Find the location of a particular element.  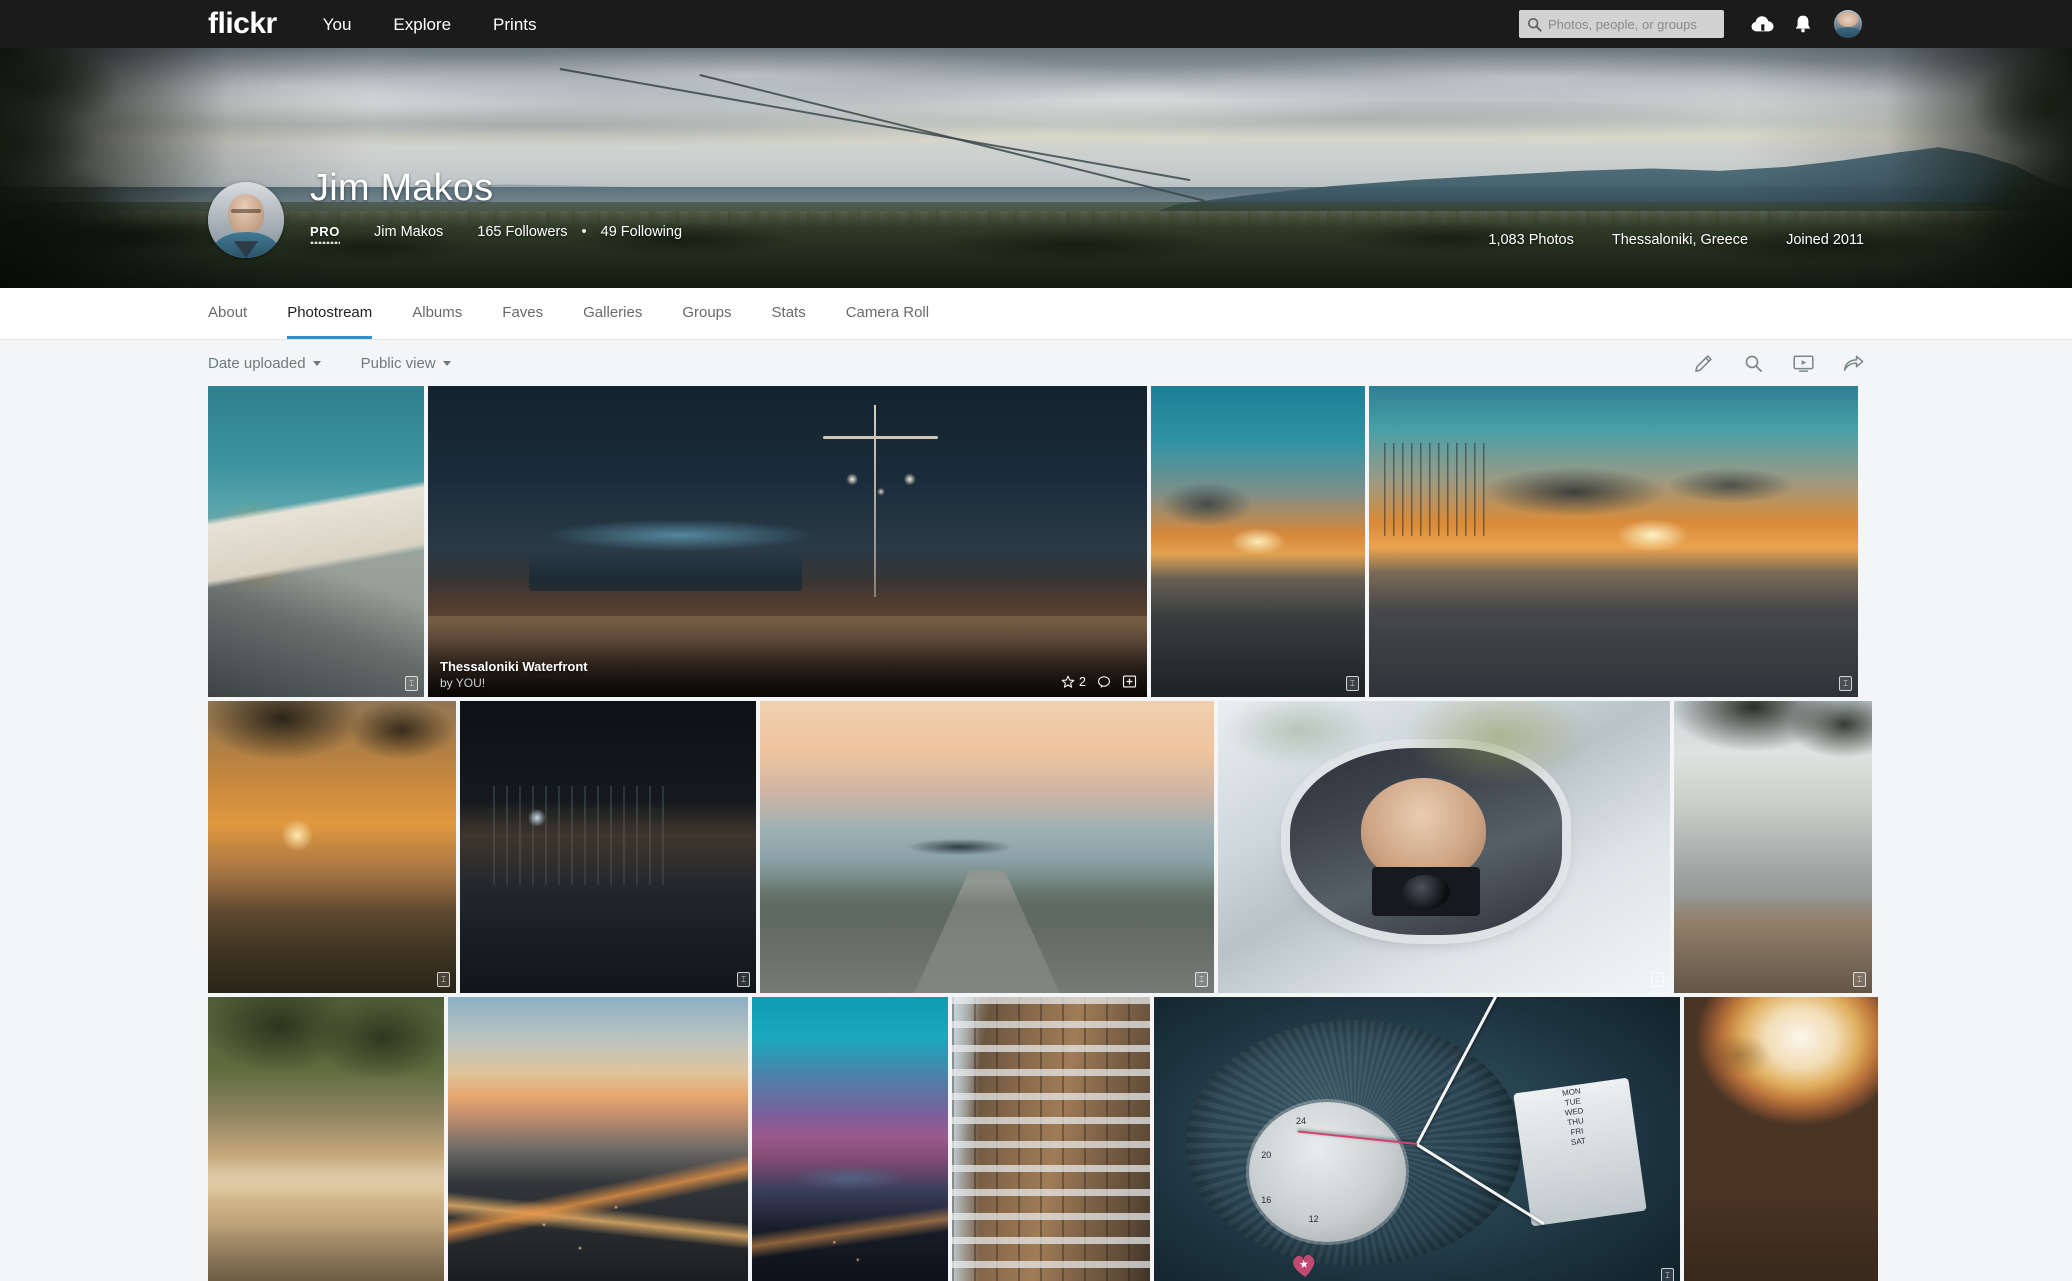

tab-galleries: Galleries is located at coordinates (612, 313).